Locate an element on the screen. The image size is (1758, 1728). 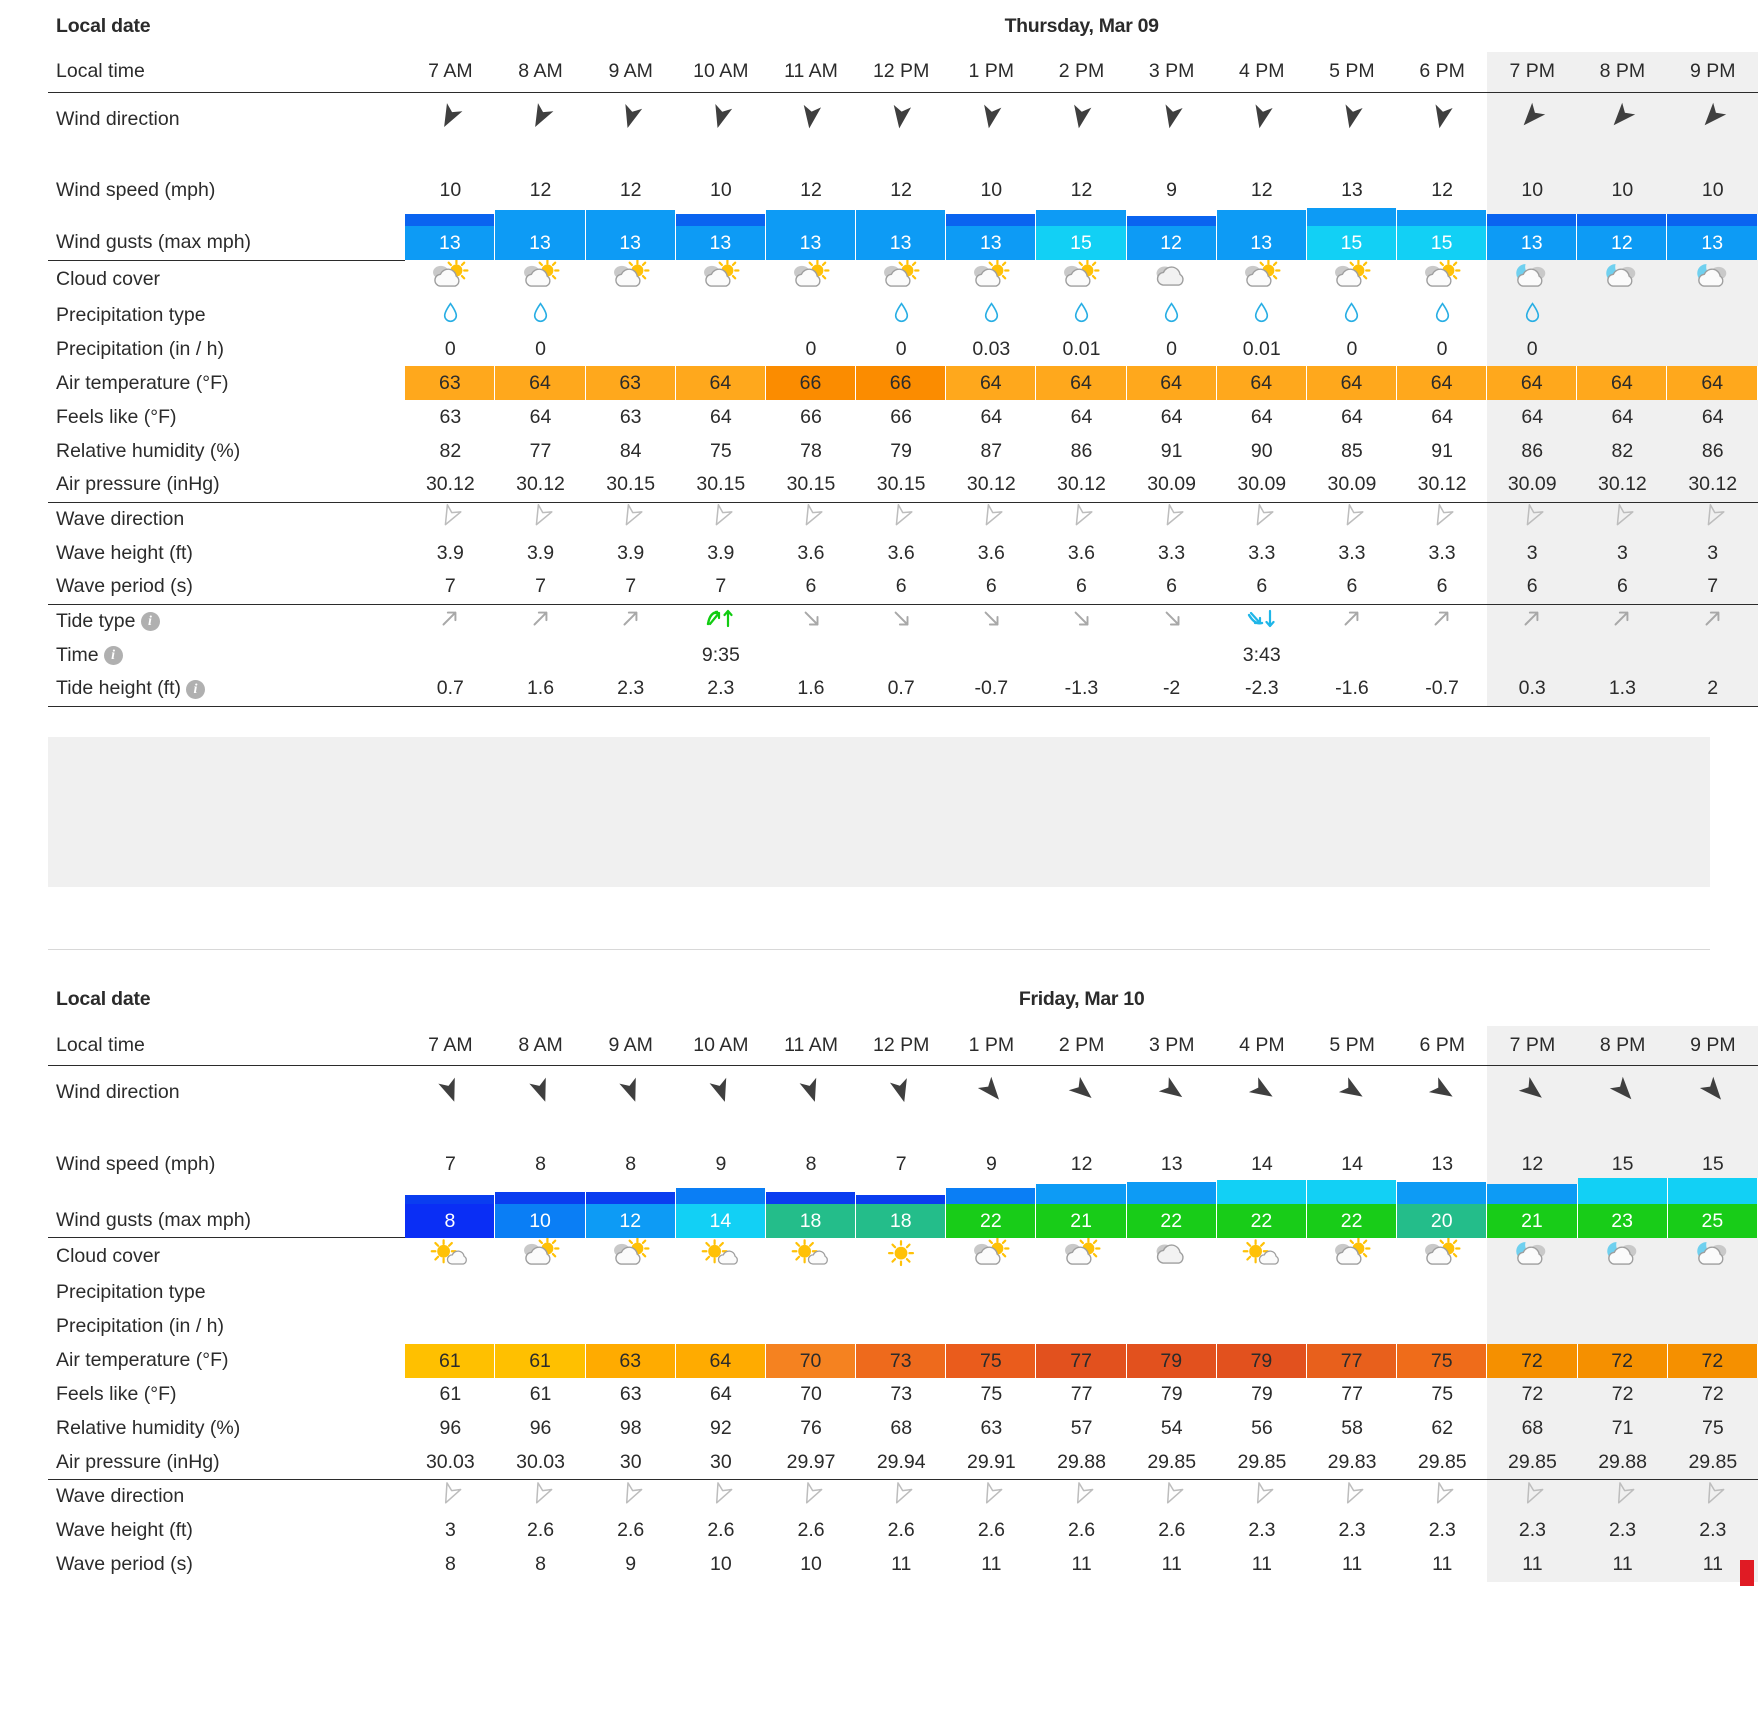
row-label-text: Wave period (s) is located at coordinates (124, 1564).